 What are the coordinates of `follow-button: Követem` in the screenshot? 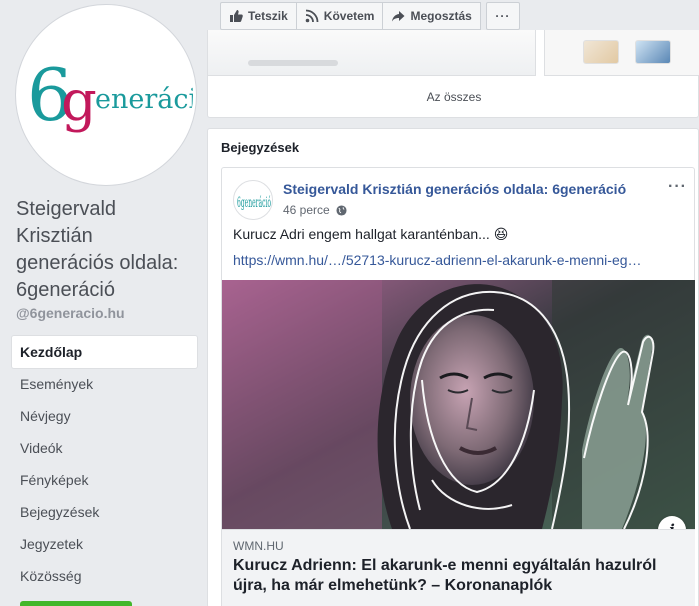 It's located at (339, 16).